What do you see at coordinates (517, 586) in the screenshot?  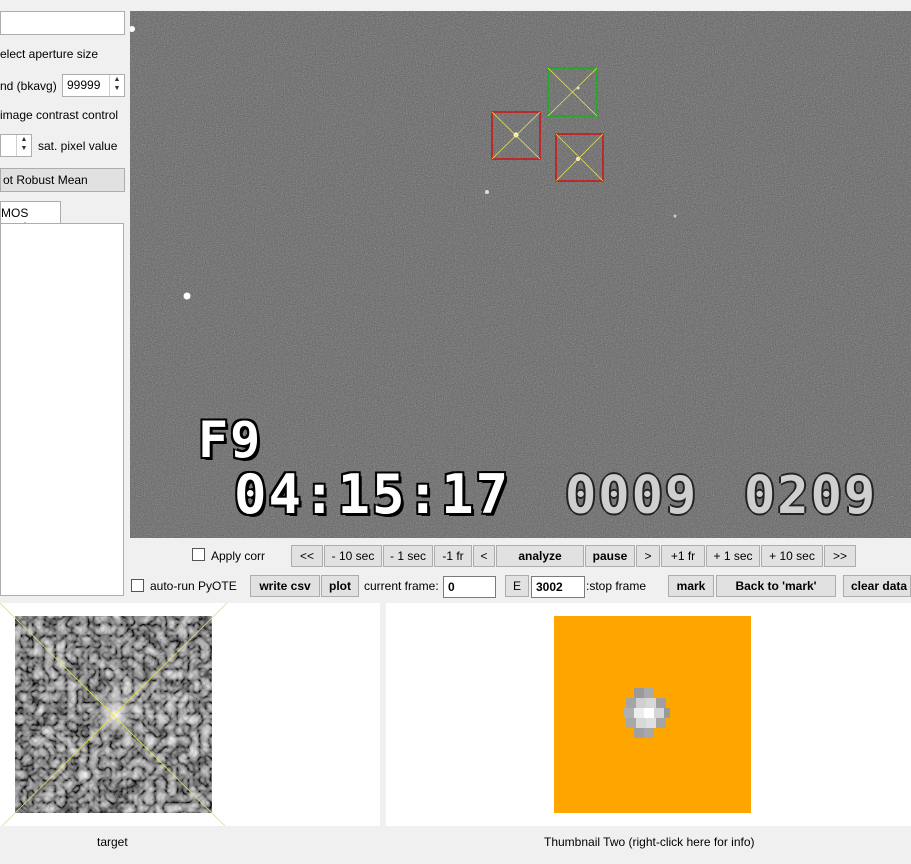 I see `e-button: E` at bounding box center [517, 586].